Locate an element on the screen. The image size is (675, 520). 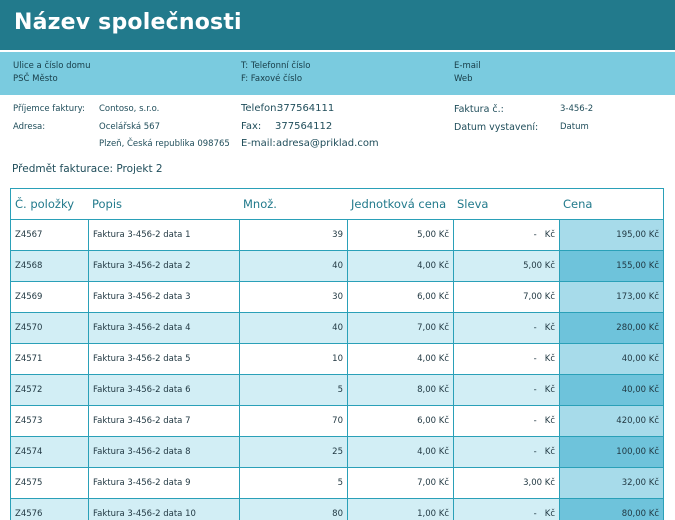
cell-description: Faktura 3-456-2 data 8 is located at coordinates (163, 452).